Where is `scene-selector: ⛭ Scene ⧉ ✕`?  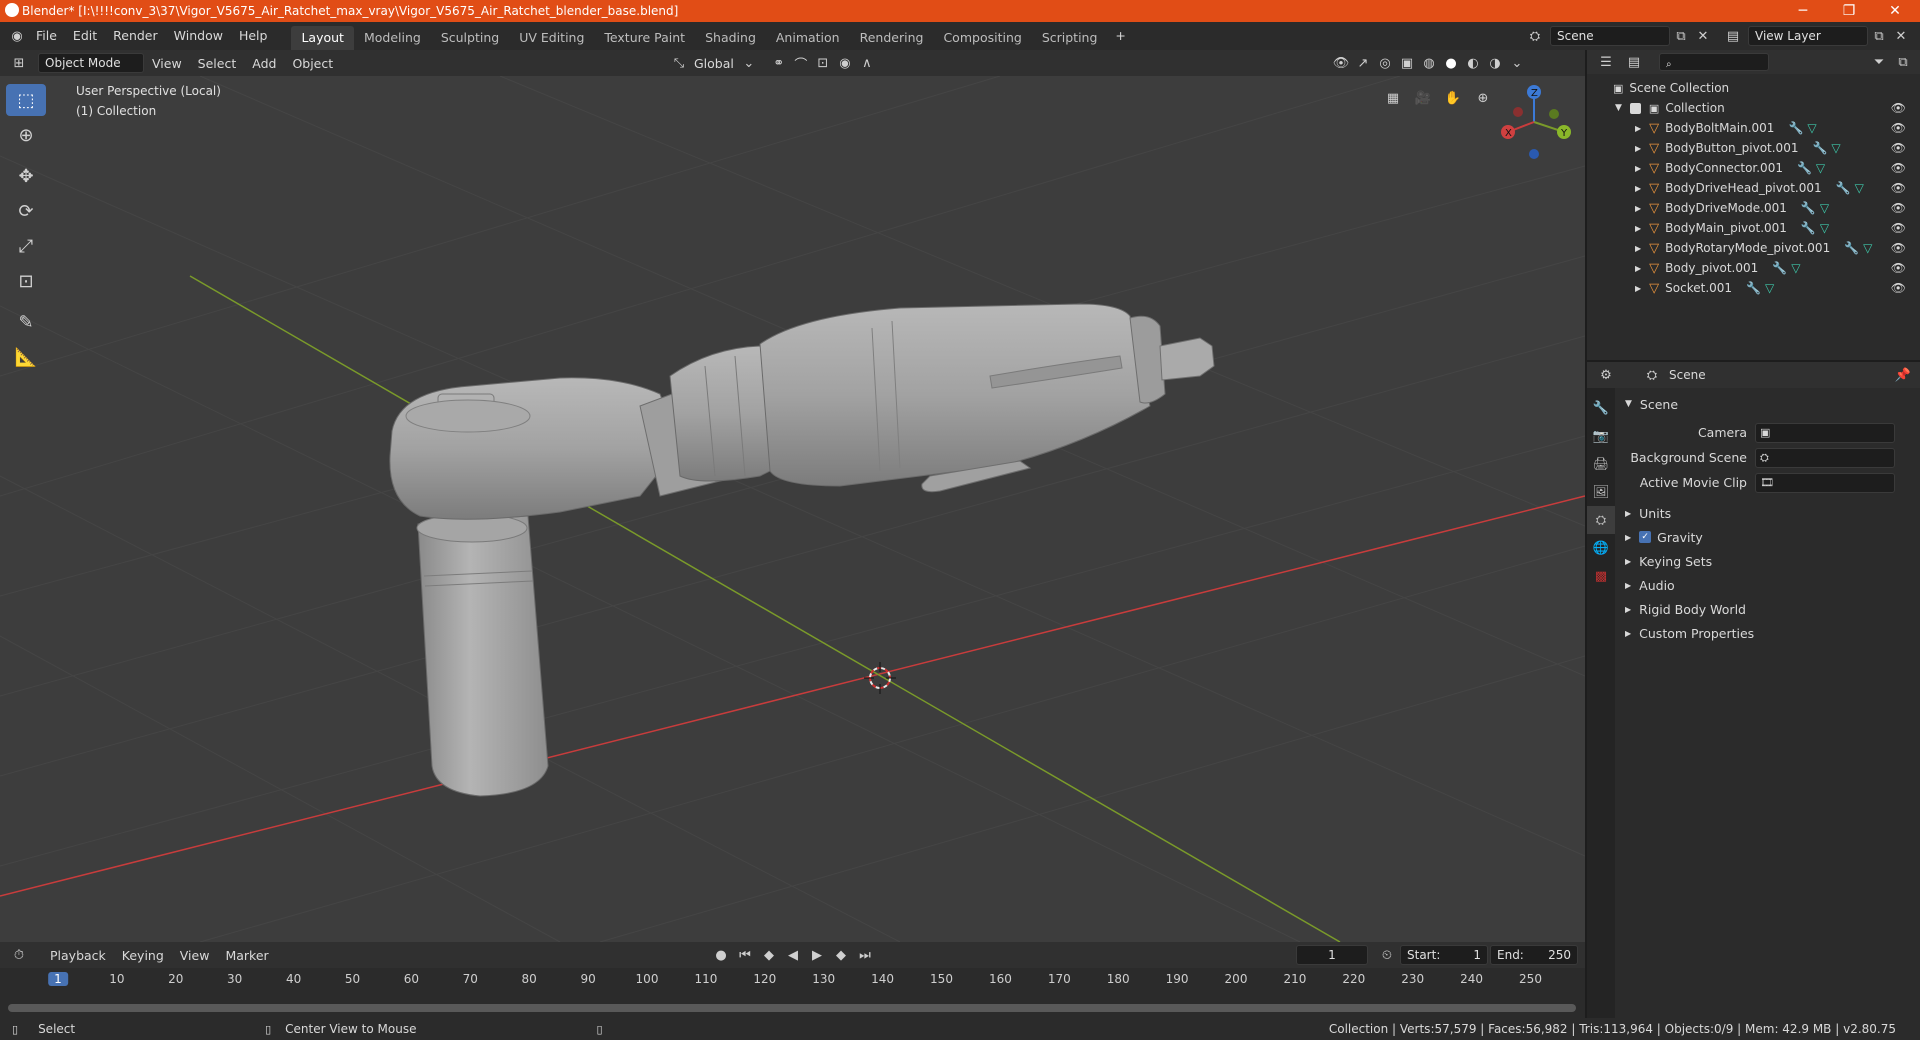
scene-selector: ⛭ Scene ⧉ ✕ is located at coordinates (1619, 36).